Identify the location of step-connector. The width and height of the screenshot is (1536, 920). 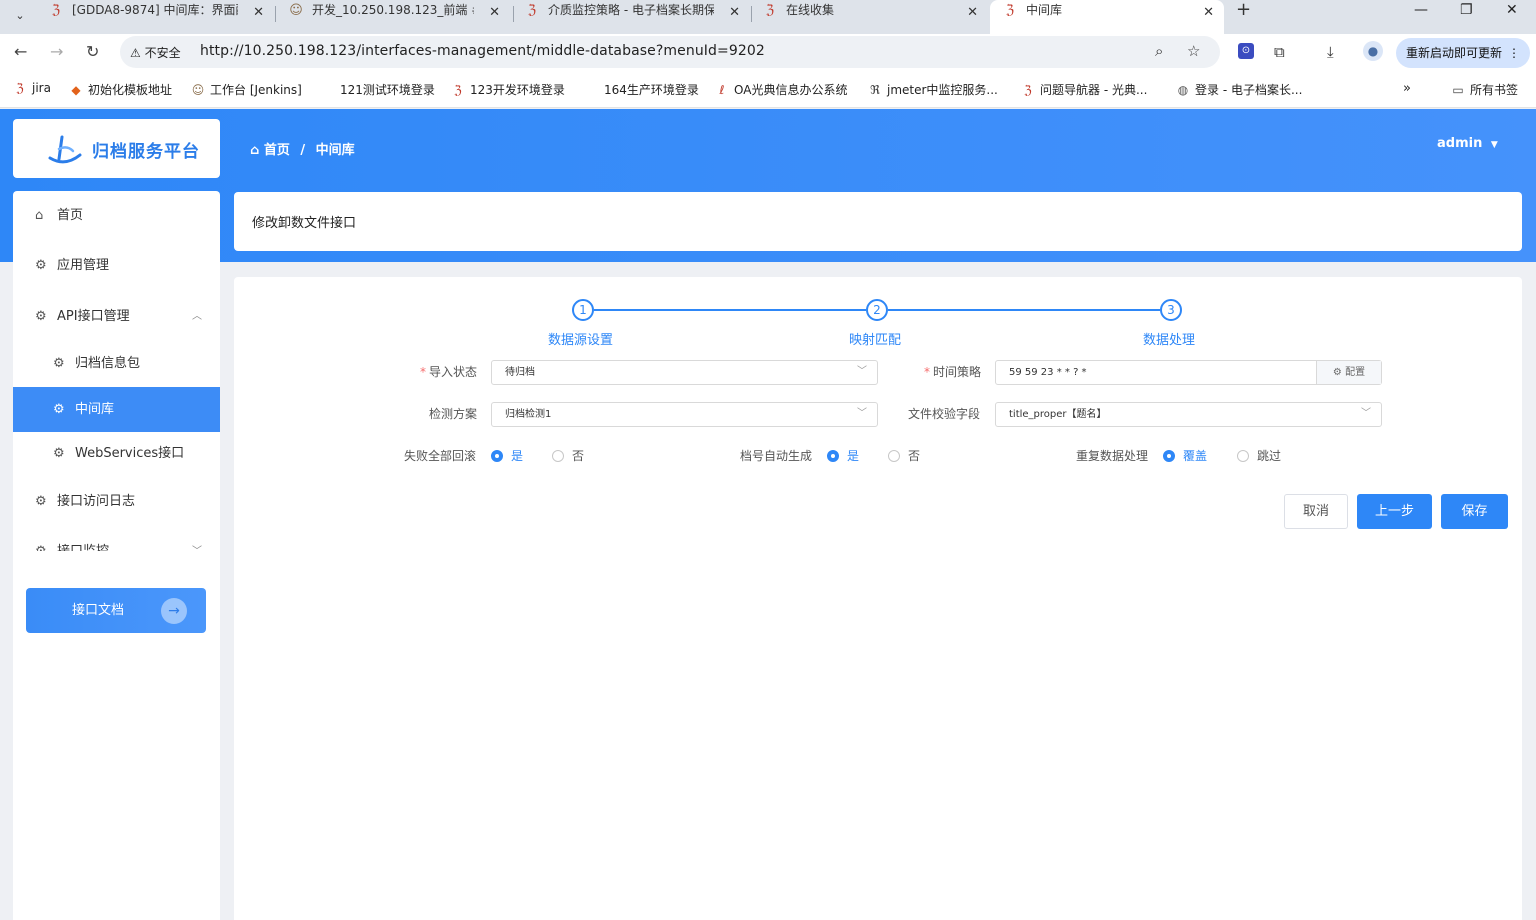
(730, 310).